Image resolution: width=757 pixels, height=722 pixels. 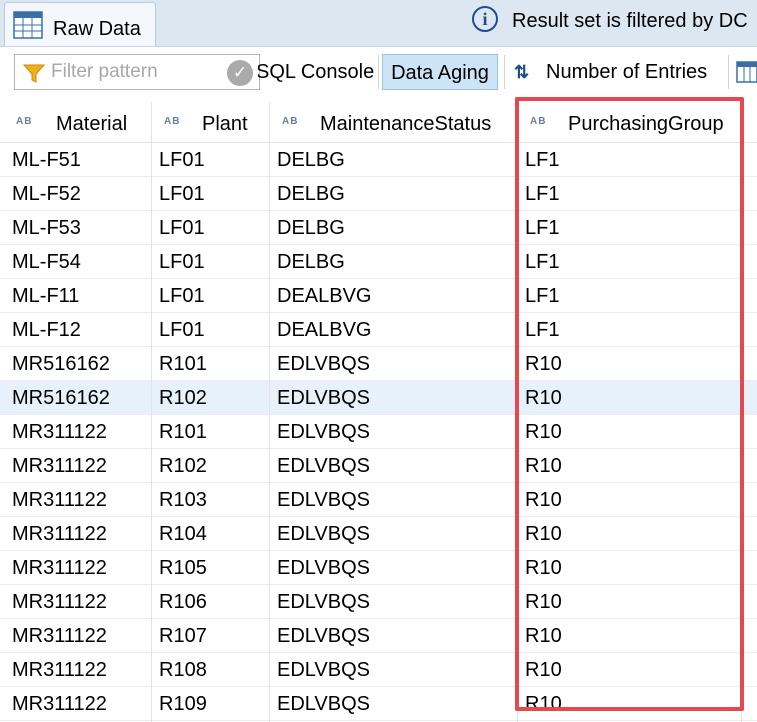 I want to click on data-aging-button: Data Aging, so click(x=440, y=72).